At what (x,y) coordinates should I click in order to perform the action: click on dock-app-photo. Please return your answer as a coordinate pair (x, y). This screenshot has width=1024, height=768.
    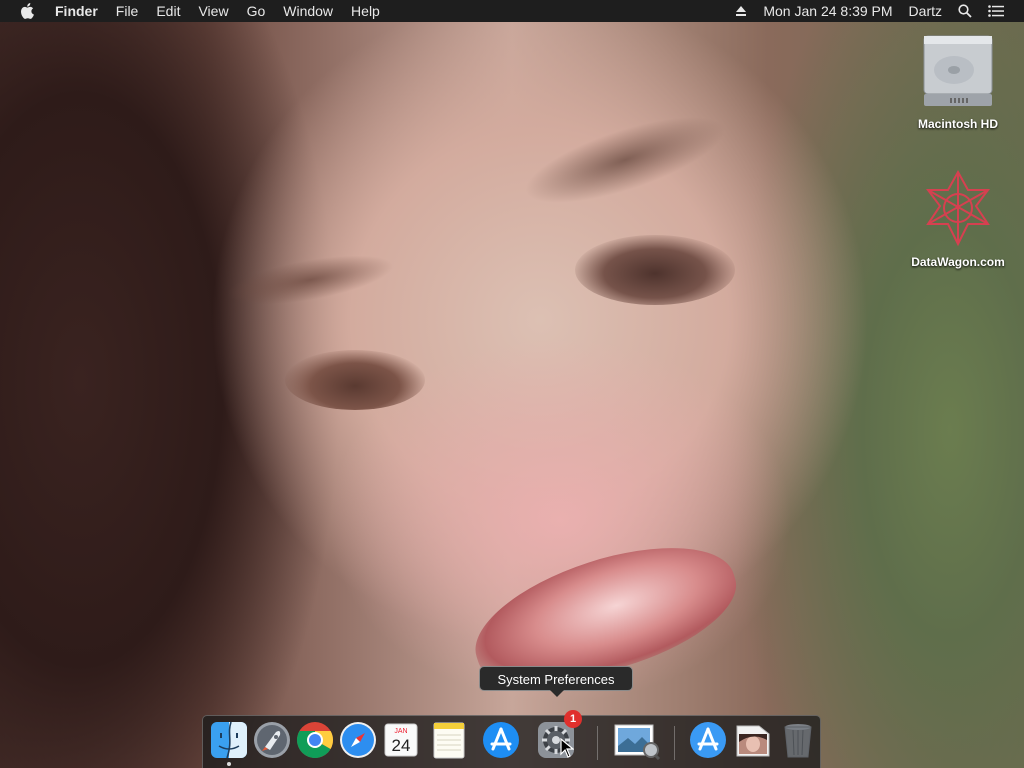
    Looking at the image, I should click on (753, 742).